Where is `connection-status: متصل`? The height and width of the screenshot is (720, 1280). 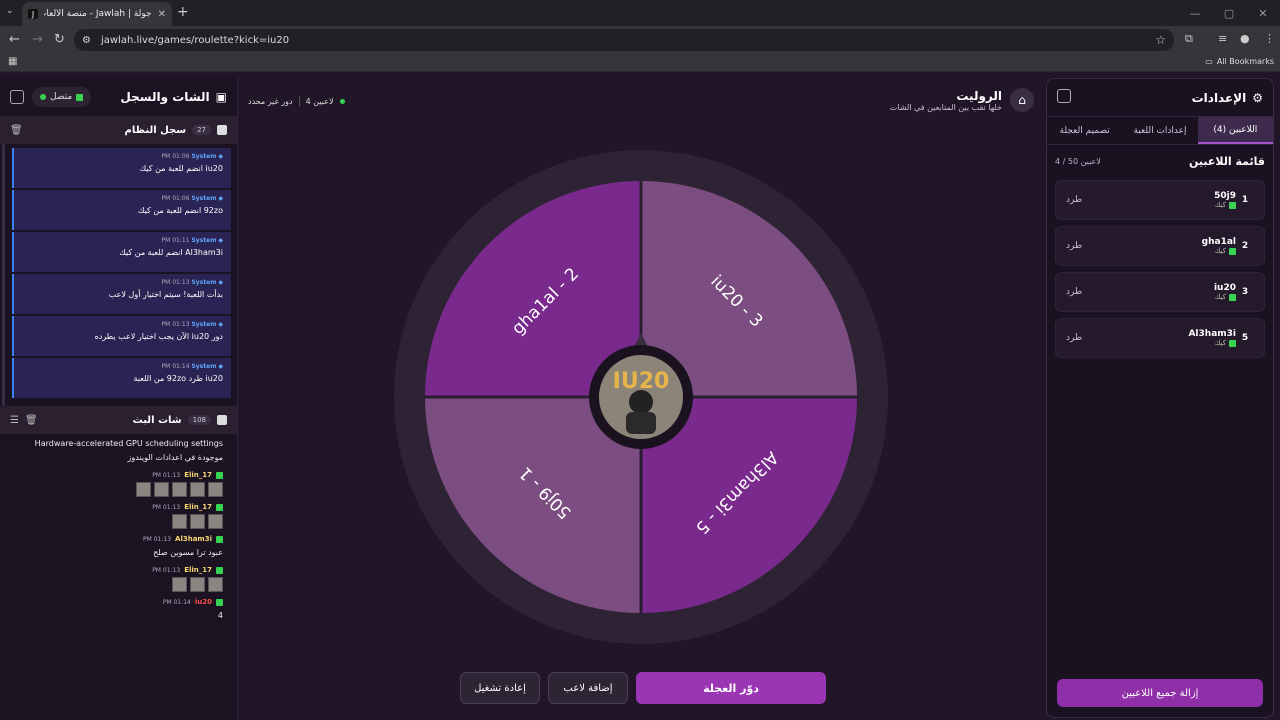
connection-status: متصل is located at coordinates (62, 97).